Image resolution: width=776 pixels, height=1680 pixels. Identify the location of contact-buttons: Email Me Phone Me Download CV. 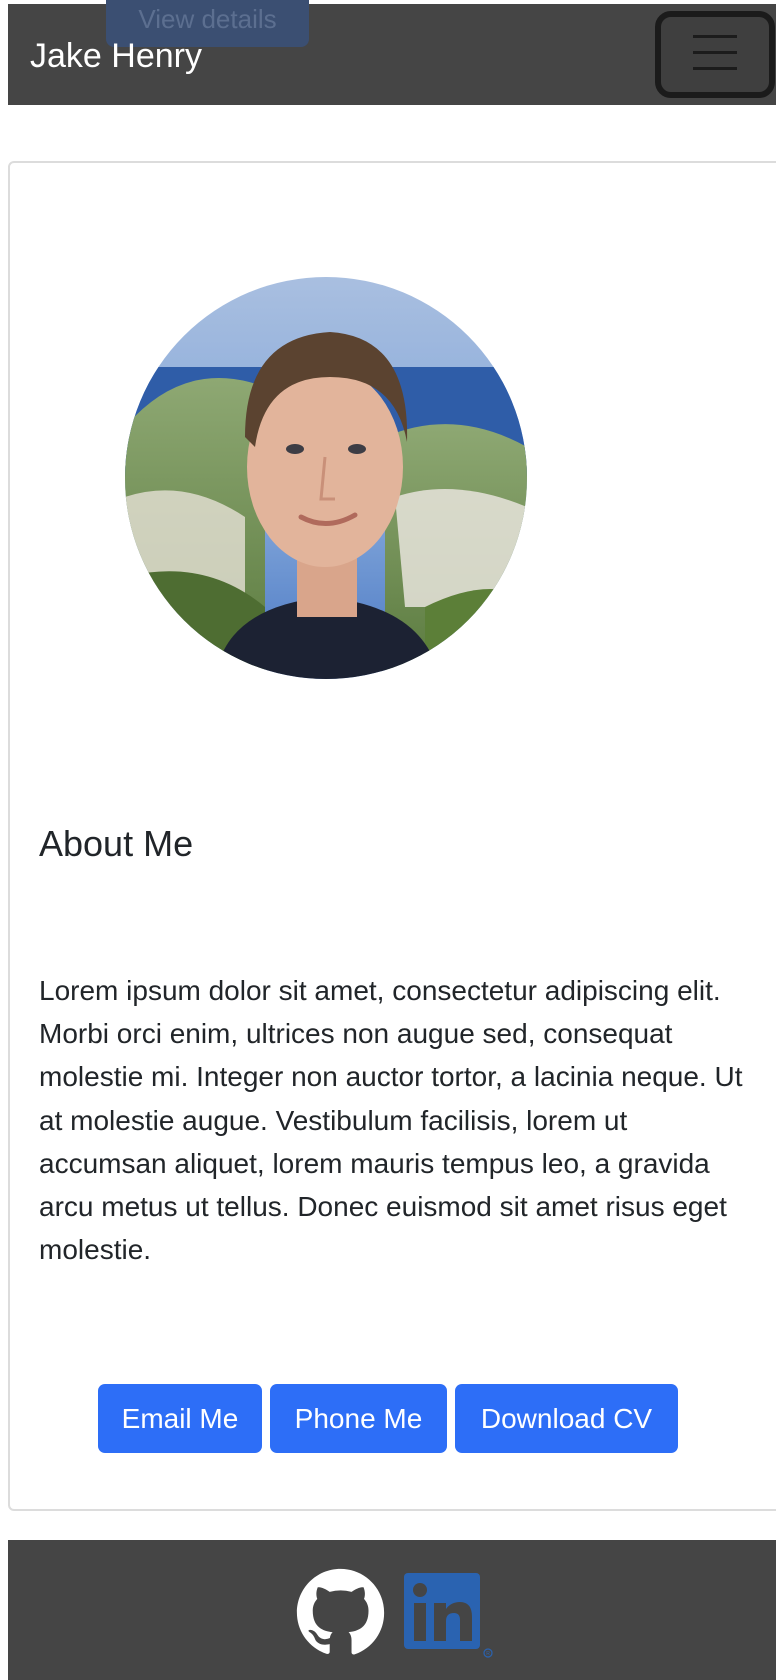
(388, 1418).